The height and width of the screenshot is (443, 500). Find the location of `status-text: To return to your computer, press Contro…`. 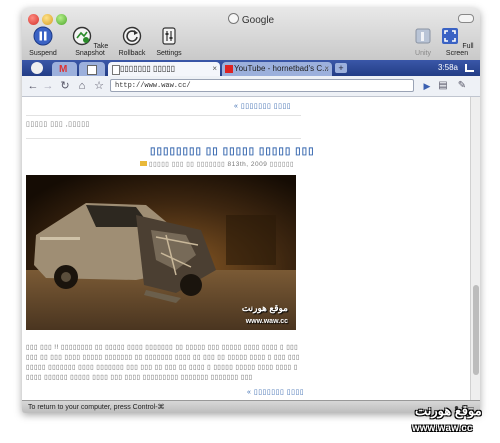

status-text: To return to your computer, press Contro… is located at coordinates (96, 407).